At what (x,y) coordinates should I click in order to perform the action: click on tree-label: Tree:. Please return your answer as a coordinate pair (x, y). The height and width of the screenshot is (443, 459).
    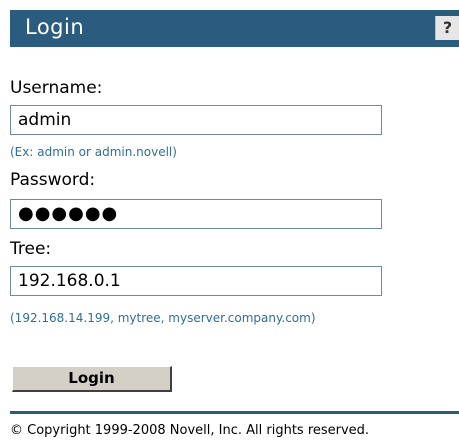
    Looking at the image, I should click on (31, 249).